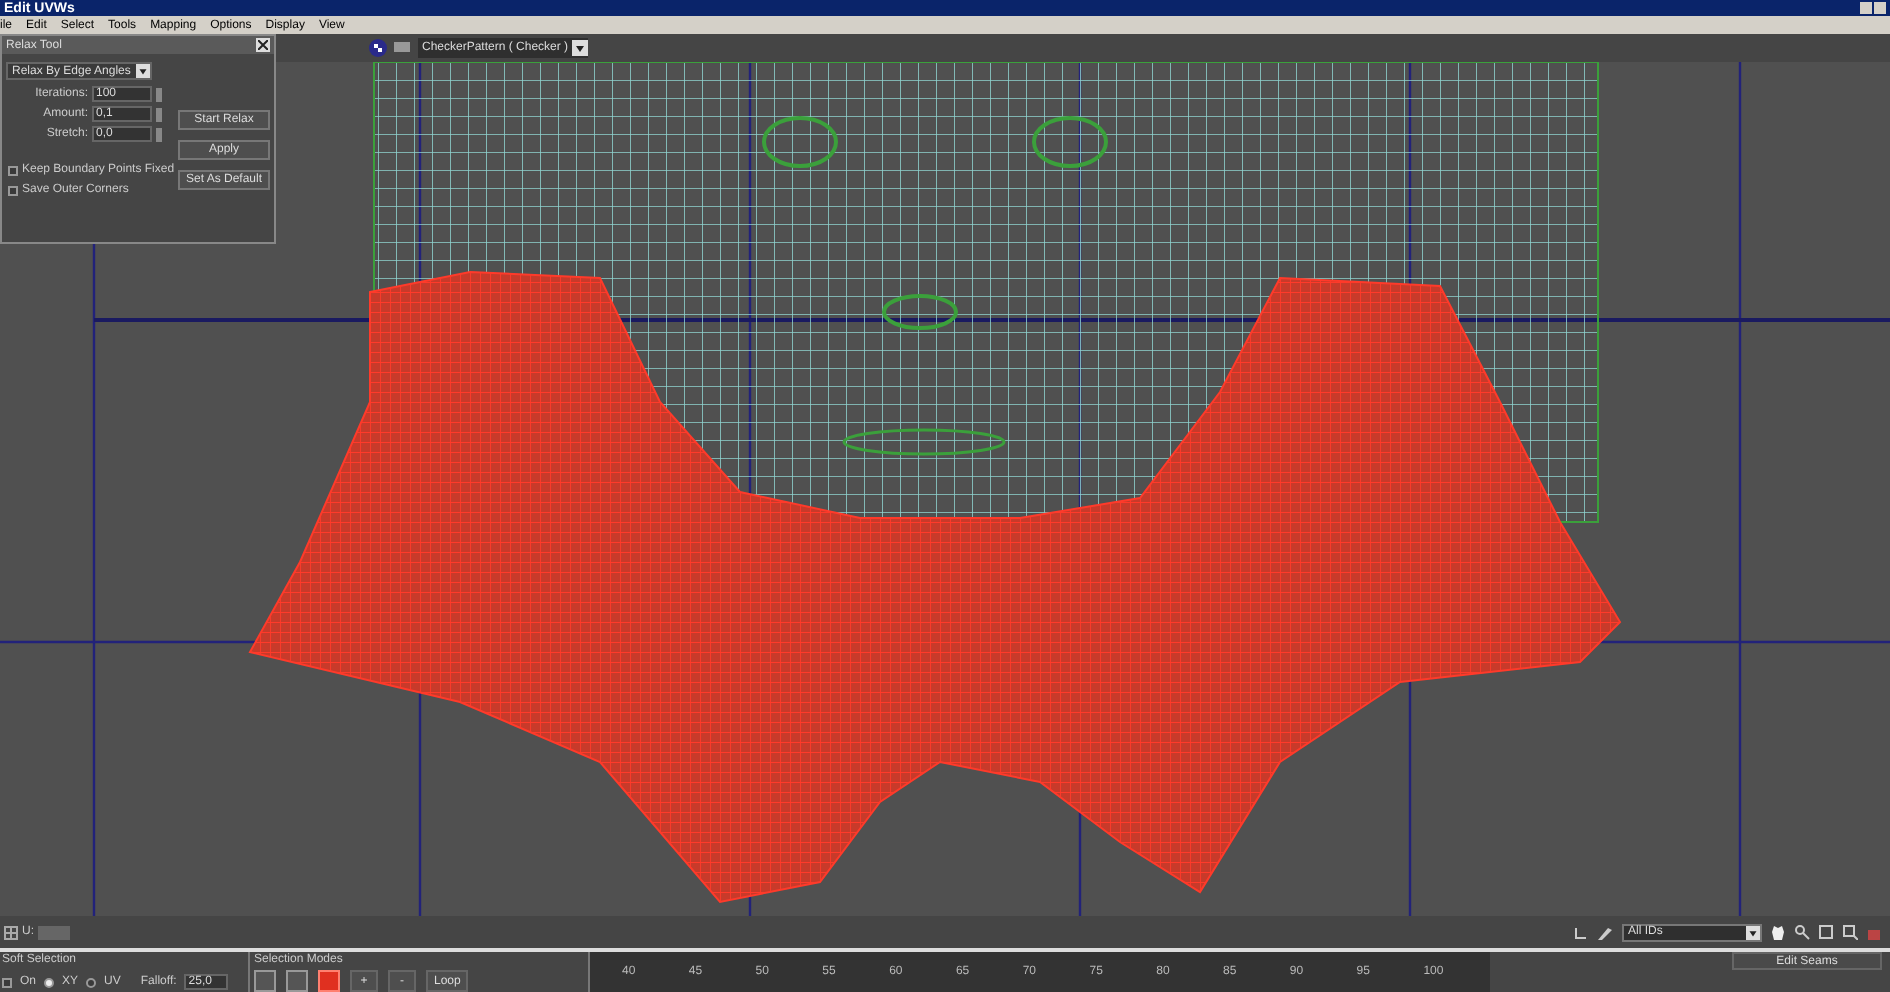  Describe the element at coordinates (54, 932) in the screenshot. I see `u-field` at that location.